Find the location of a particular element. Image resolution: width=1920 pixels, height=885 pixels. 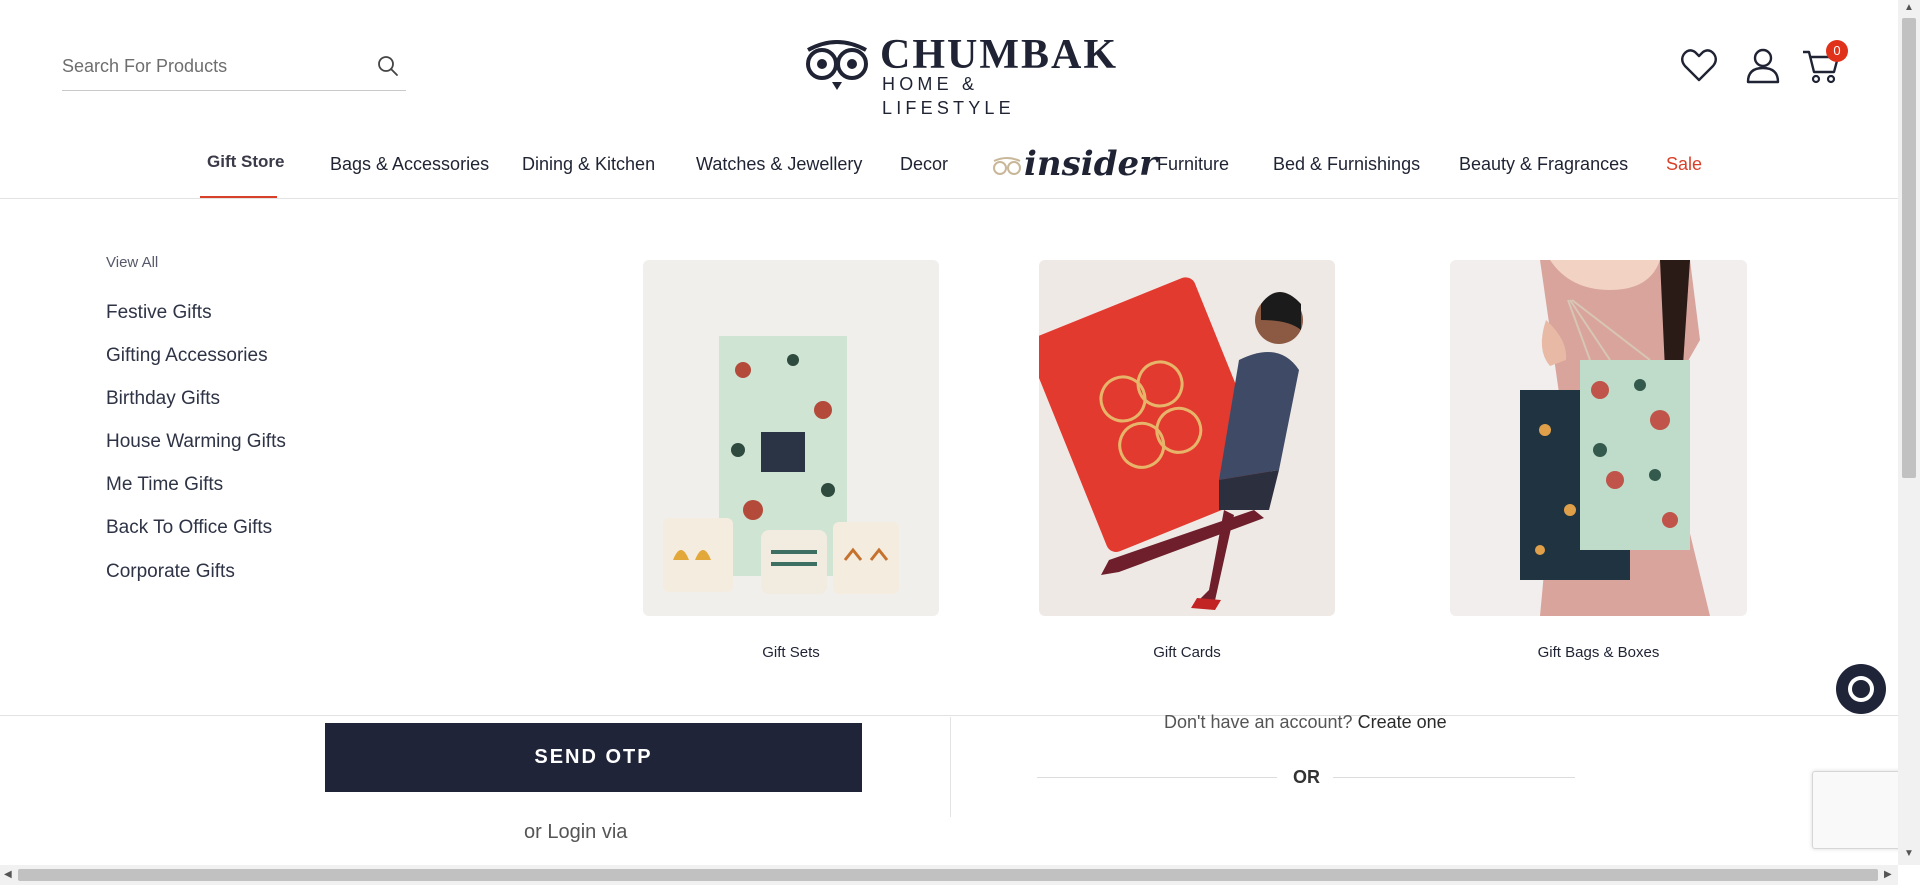

vertical-scrollbar: ▲ ▼ is located at coordinates (1909, 432).